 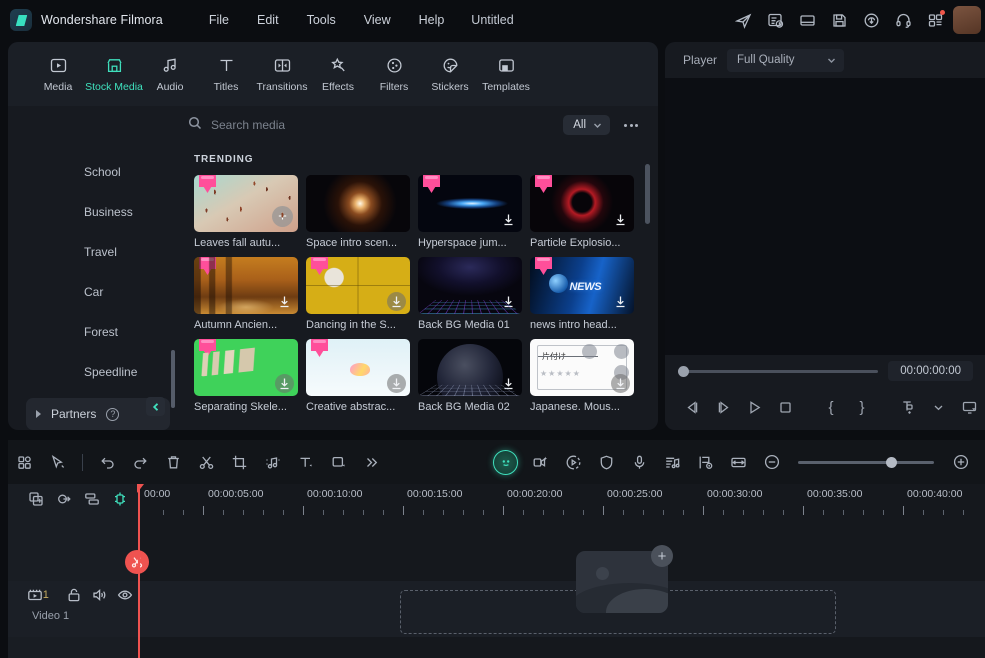 I want to click on marker-icon, so click(x=705, y=462).